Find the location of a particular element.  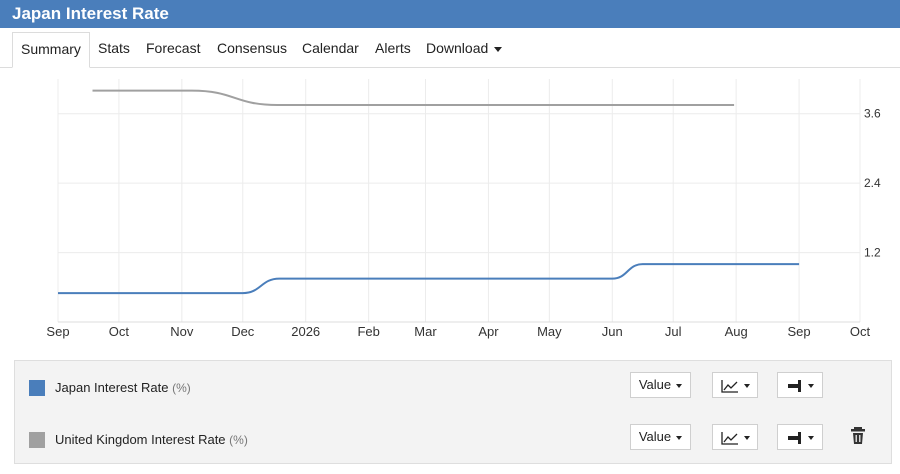

tab-alerts: Alerts is located at coordinates (393, 50).